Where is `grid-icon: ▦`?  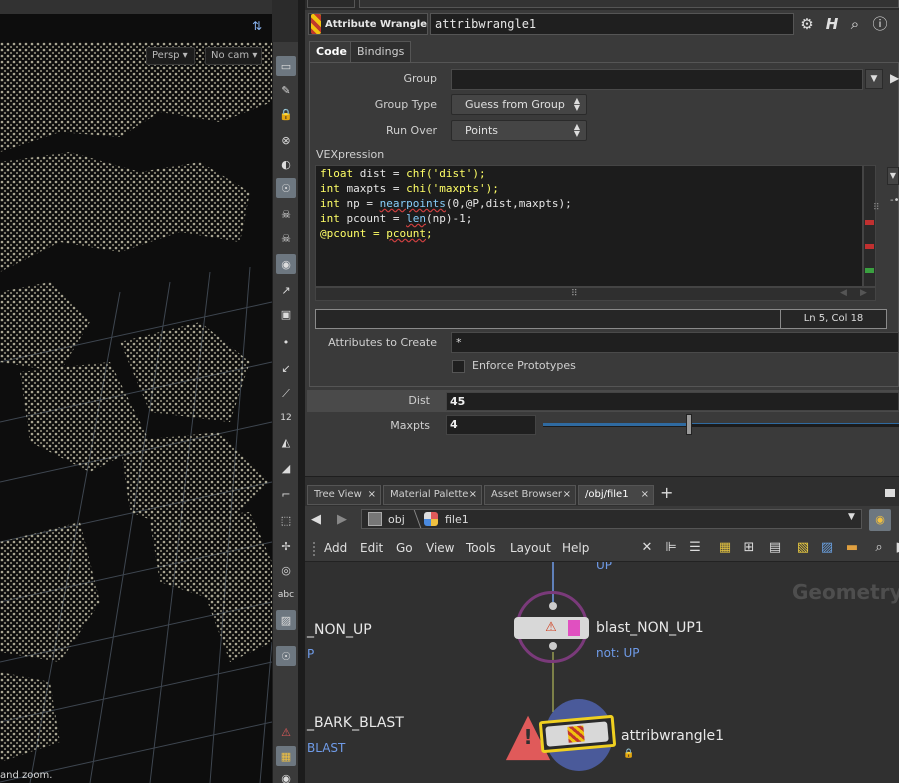 grid-icon: ▦ is located at coordinates (286, 756).